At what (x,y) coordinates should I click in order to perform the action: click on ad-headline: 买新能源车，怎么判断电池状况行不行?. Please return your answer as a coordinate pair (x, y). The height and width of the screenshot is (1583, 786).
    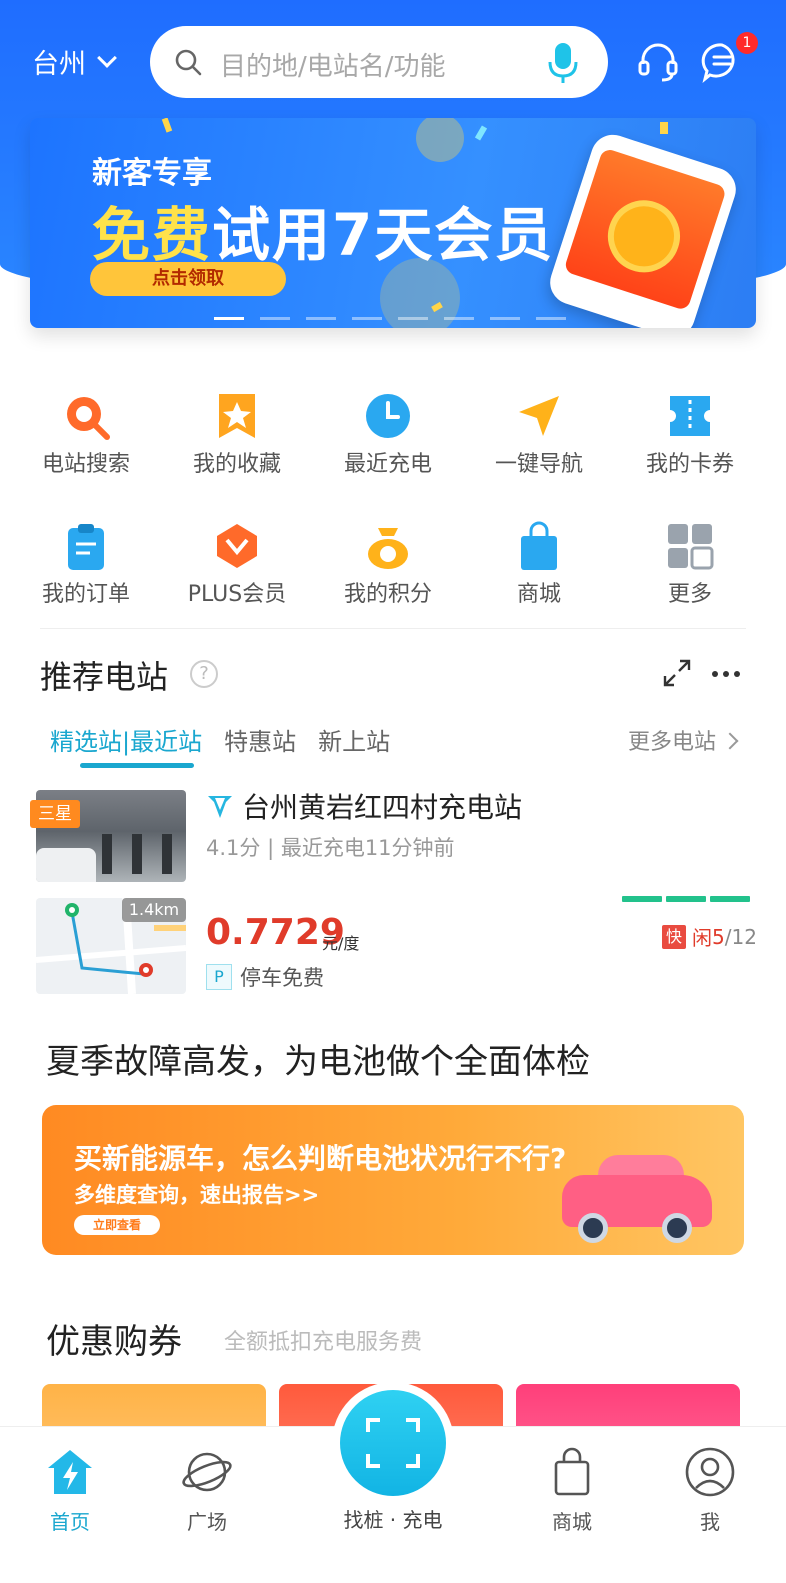
    Looking at the image, I should click on (320, 1158).